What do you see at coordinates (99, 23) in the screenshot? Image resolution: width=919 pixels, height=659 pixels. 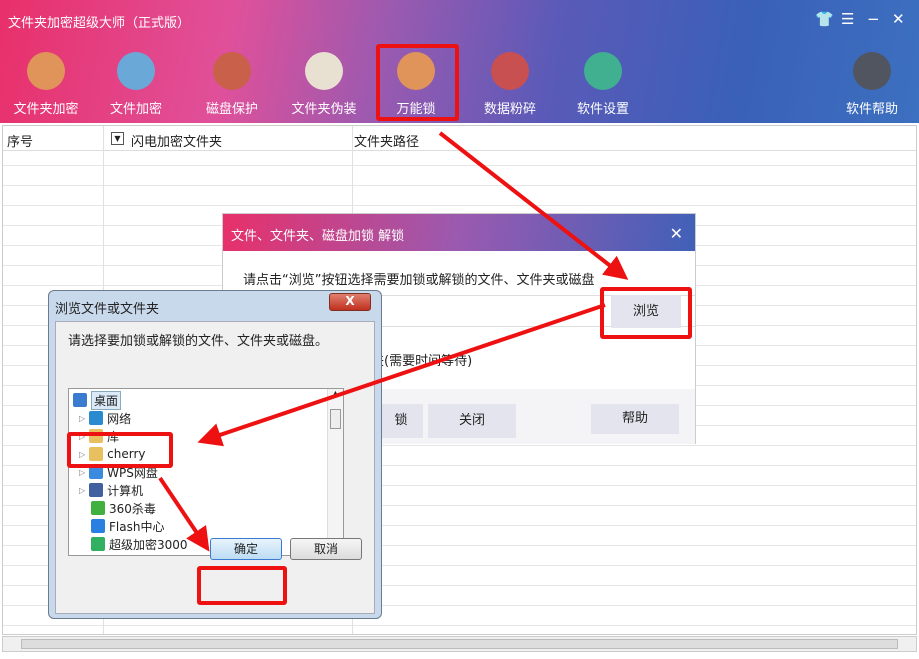 I see `app-title: 文件夹加密超级大师（正式版）` at bounding box center [99, 23].